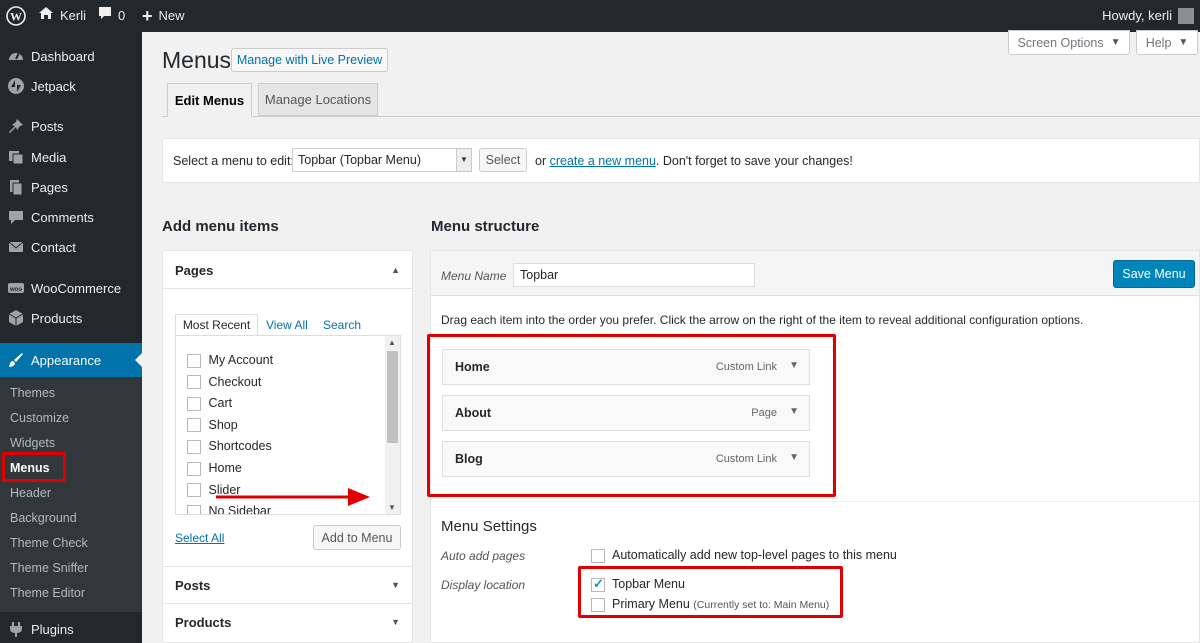 The image size is (1200, 643). Describe the element at coordinates (603, 161) in the screenshot. I see `create-new-menu-link: create a new menu` at that location.